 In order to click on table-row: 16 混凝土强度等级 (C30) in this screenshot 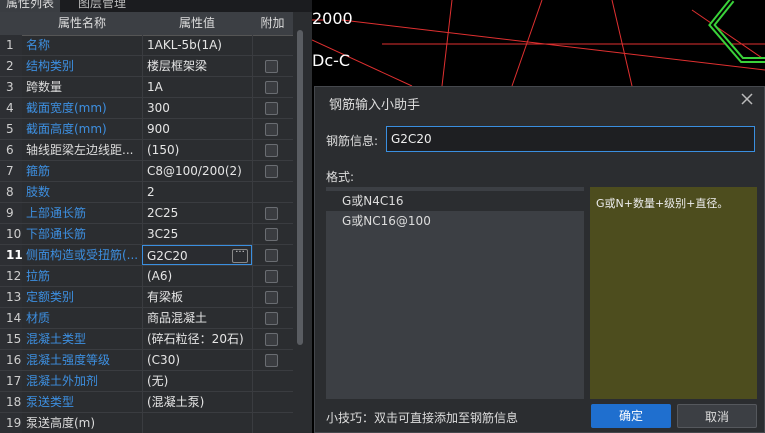, I will do `click(146, 360)`.